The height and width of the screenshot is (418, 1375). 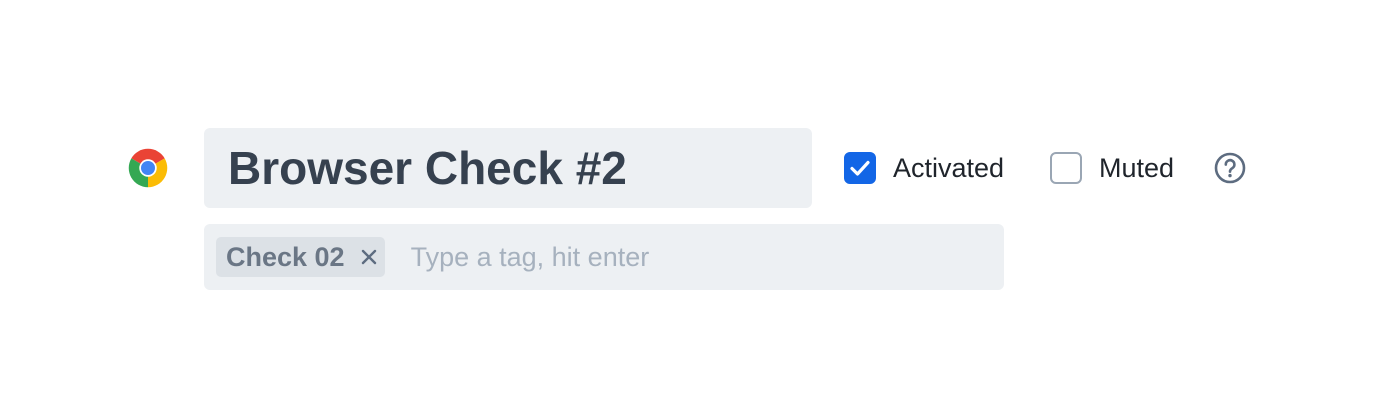 I want to click on close-icon, so click(x=369, y=257).